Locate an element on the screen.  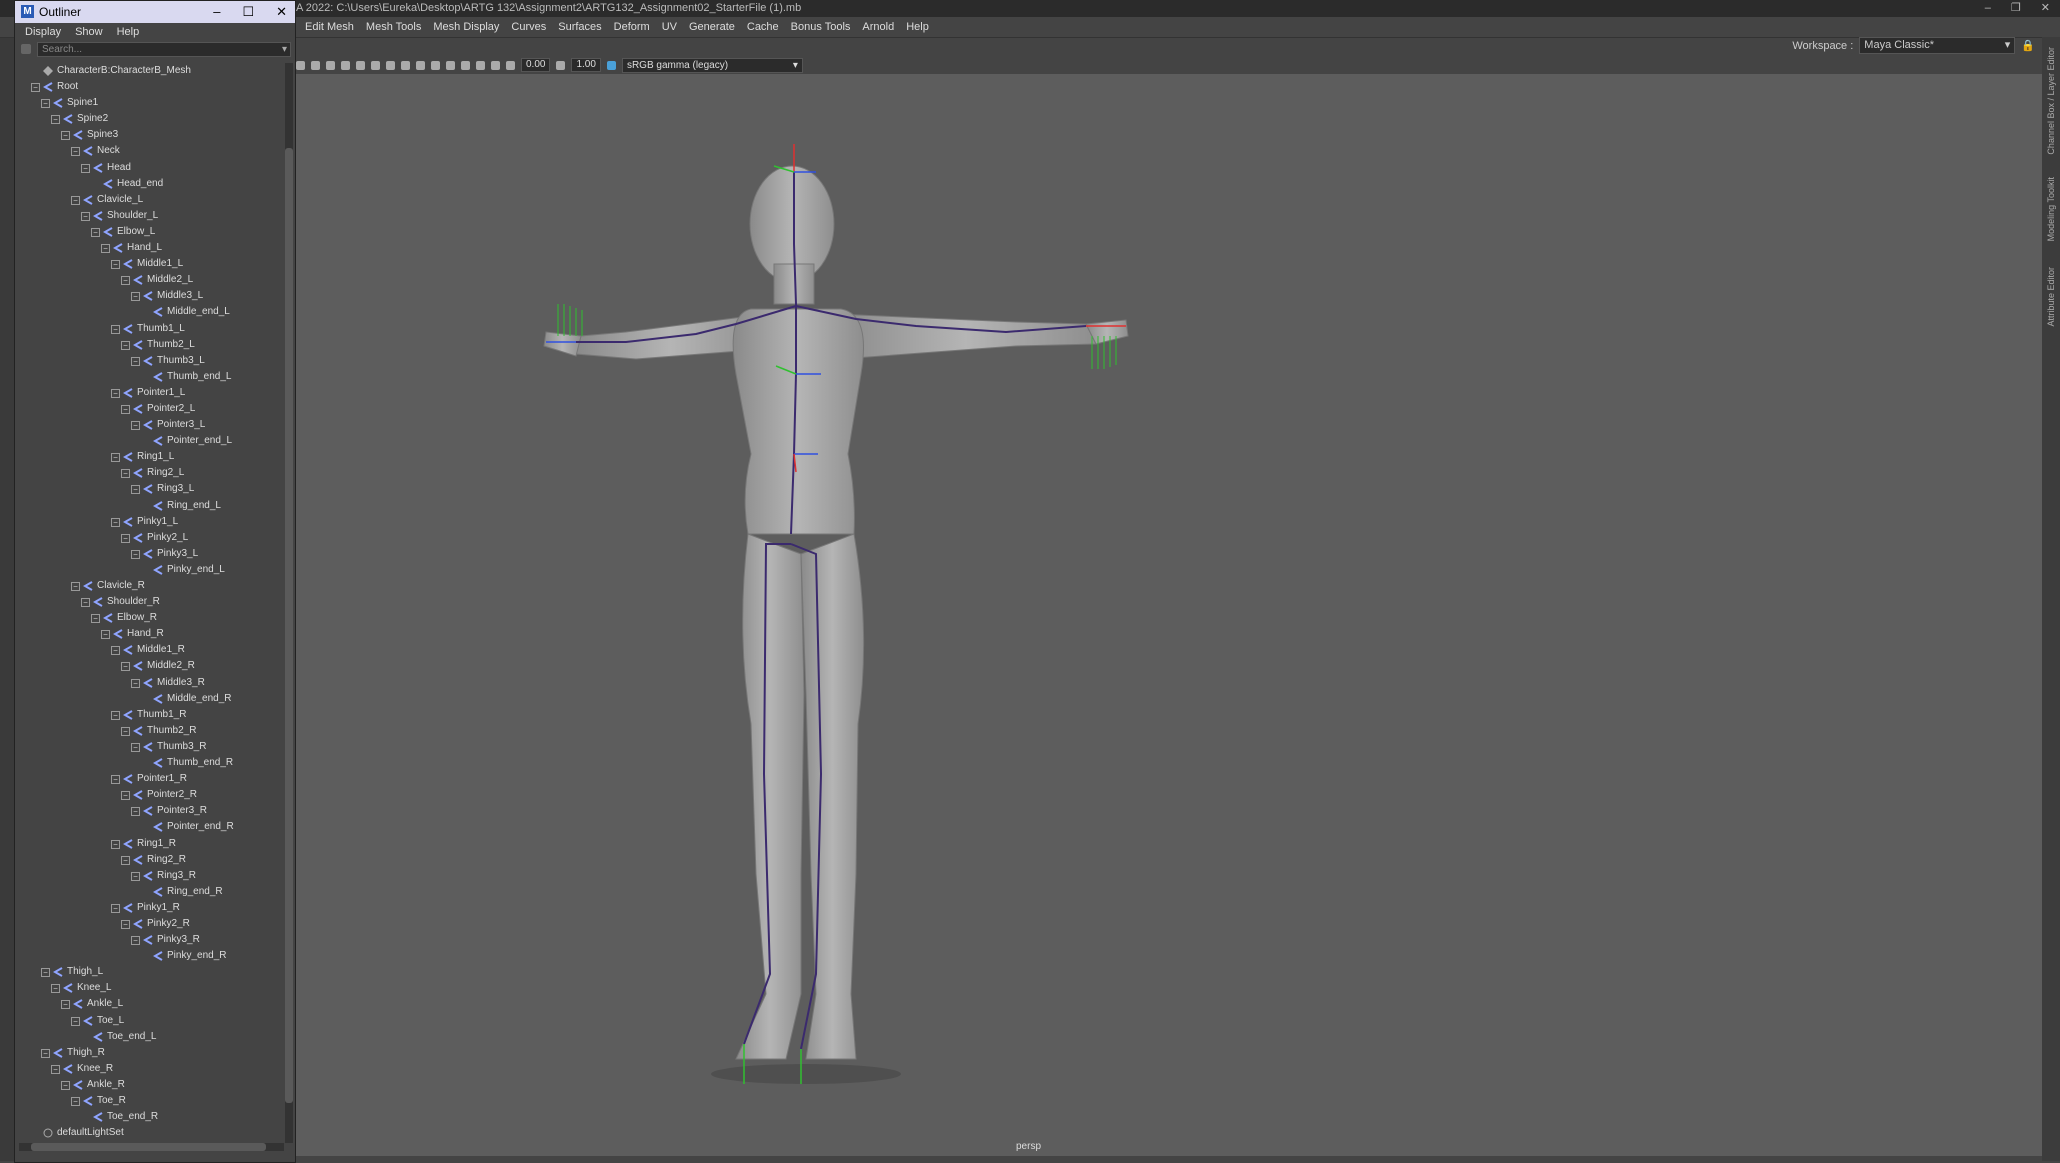
workspace-dropdown: Maya Classic* is located at coordinates (1937, 45).